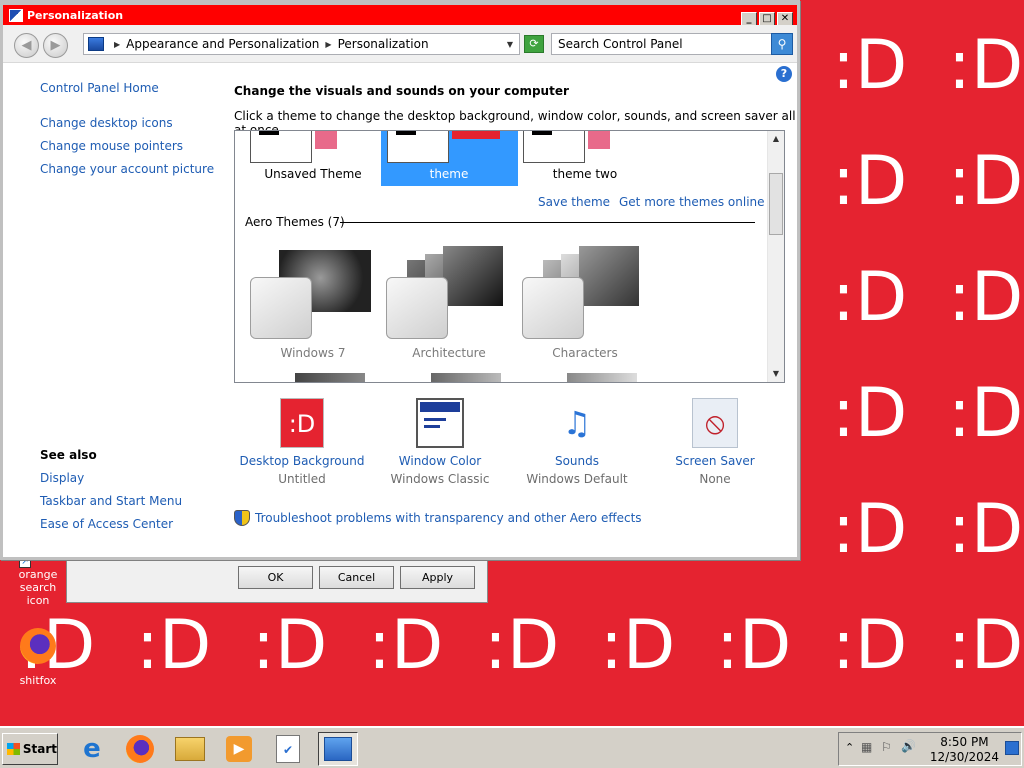  Describe the element at coordinates (964, 750) in the screenshot. I see `clock: 8:50 PM 12/30/2024` at that location.